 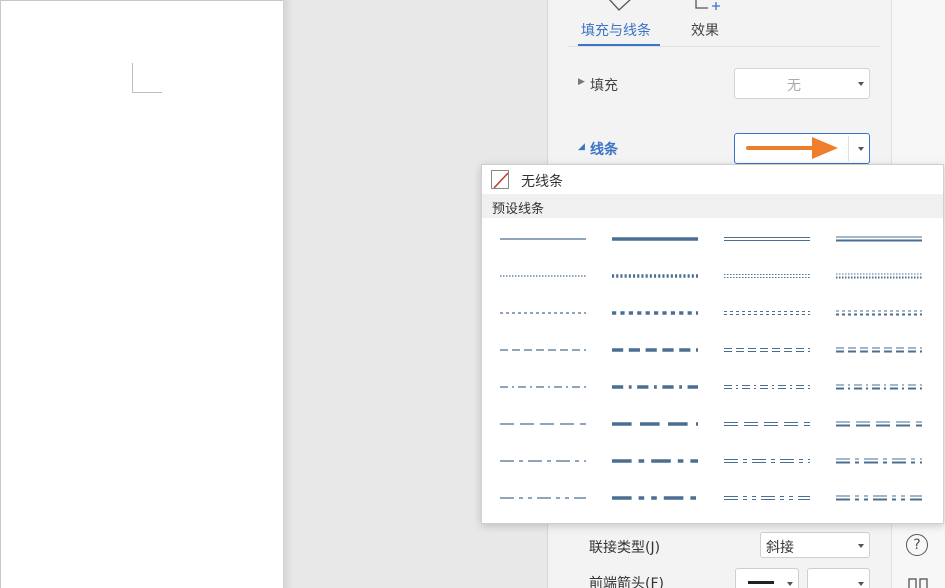 I want to click on preset-line-long-dash-dot-dot-thin, so click(x=543, y=498).